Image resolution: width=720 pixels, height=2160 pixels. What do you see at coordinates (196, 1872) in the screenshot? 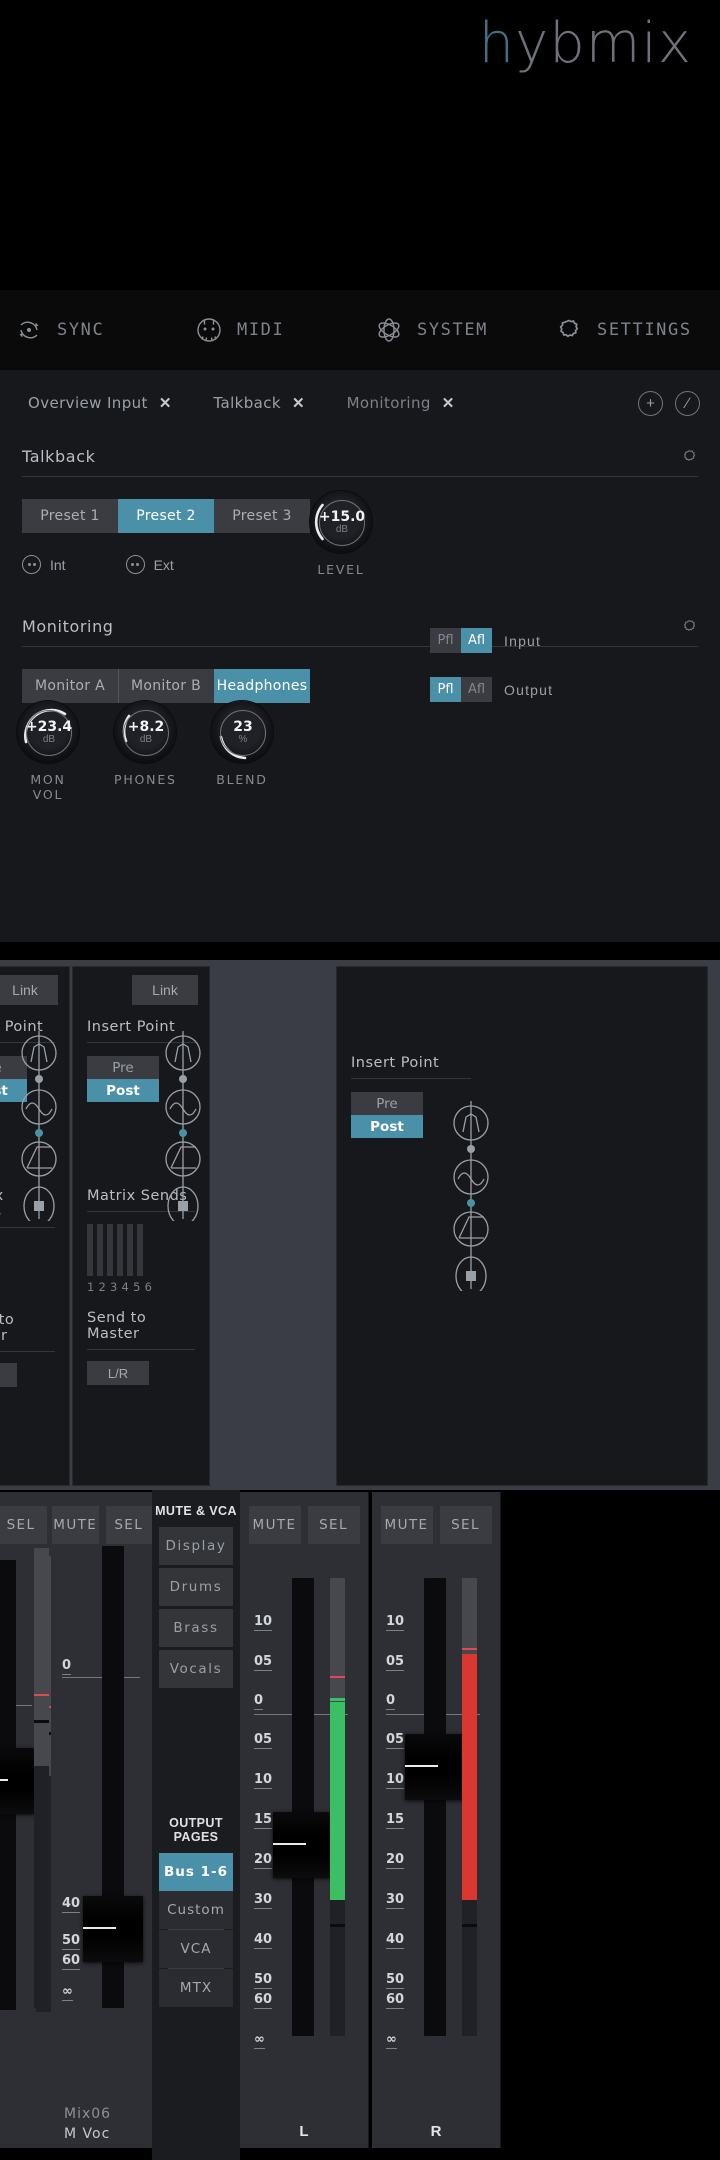
I see `output-page-bus-1-6: Bus 1-6` at bounding box center [196, 1872].